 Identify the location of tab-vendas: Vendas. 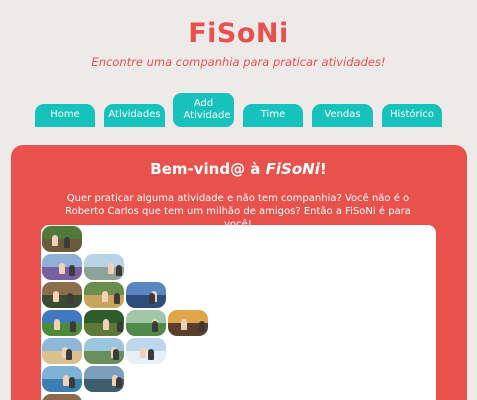
(342, 115).